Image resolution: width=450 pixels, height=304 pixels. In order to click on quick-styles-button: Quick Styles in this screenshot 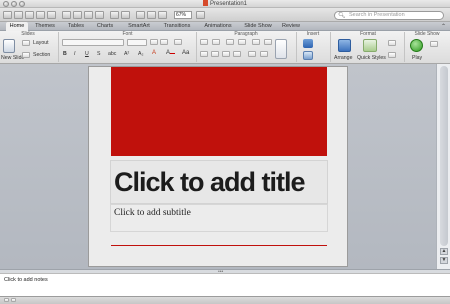, I will do `click(371, 58)`.